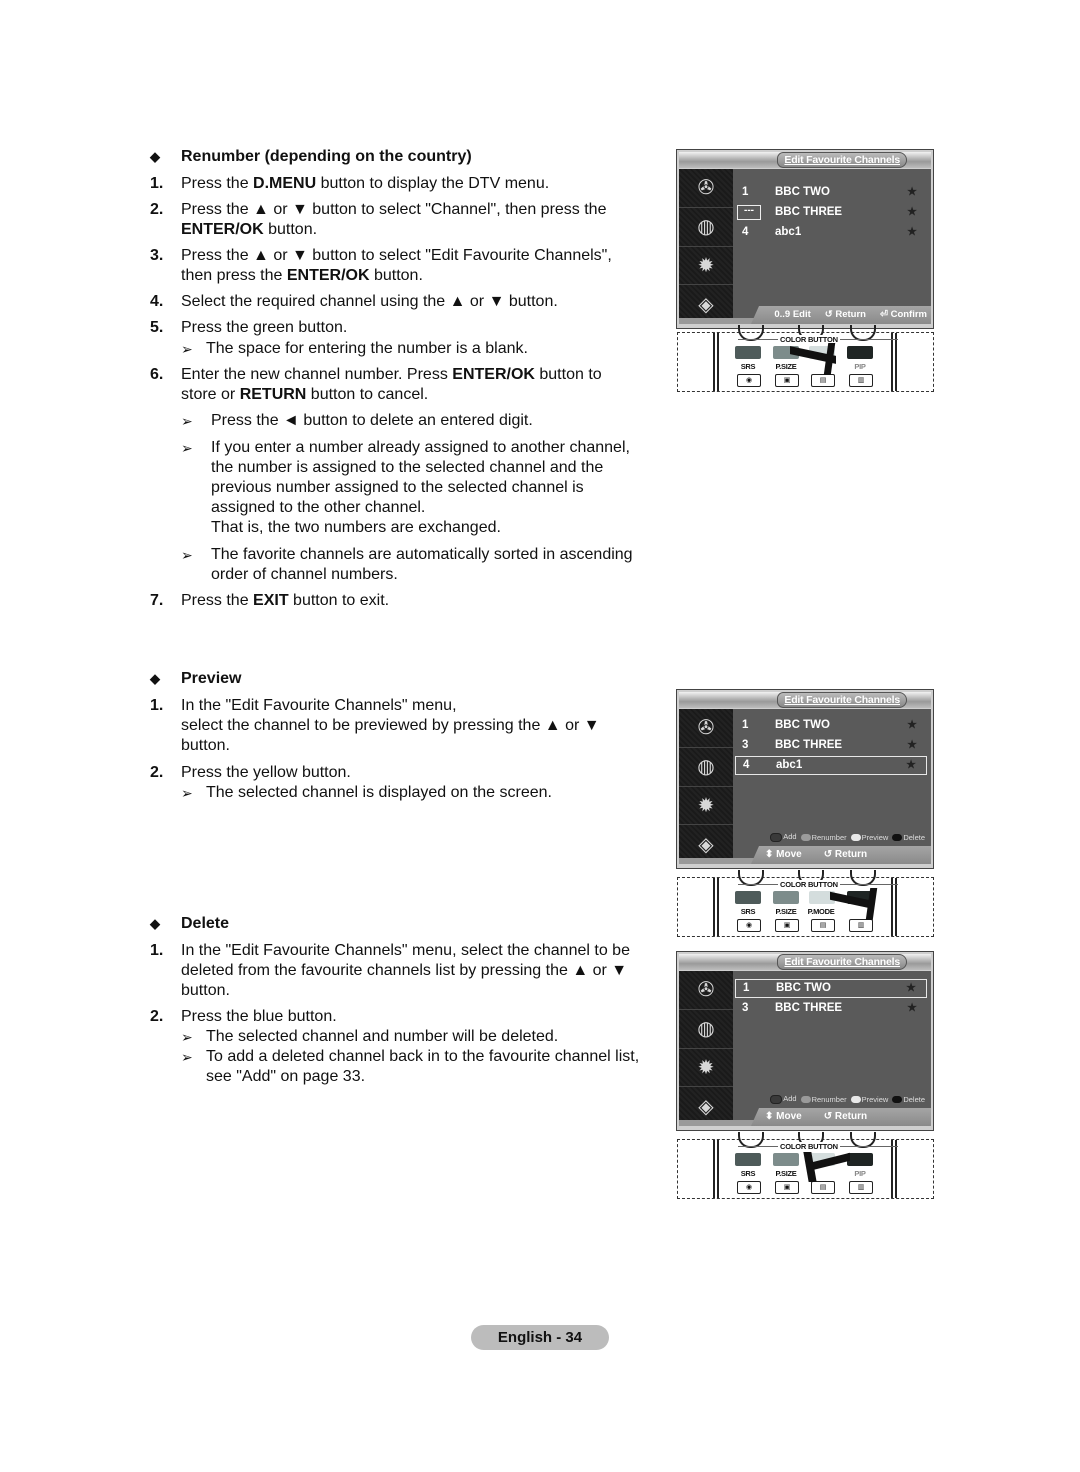 The height and width of the screenshot is (1472, 1080). I want to click on step-number: 5., so click(157, 327).